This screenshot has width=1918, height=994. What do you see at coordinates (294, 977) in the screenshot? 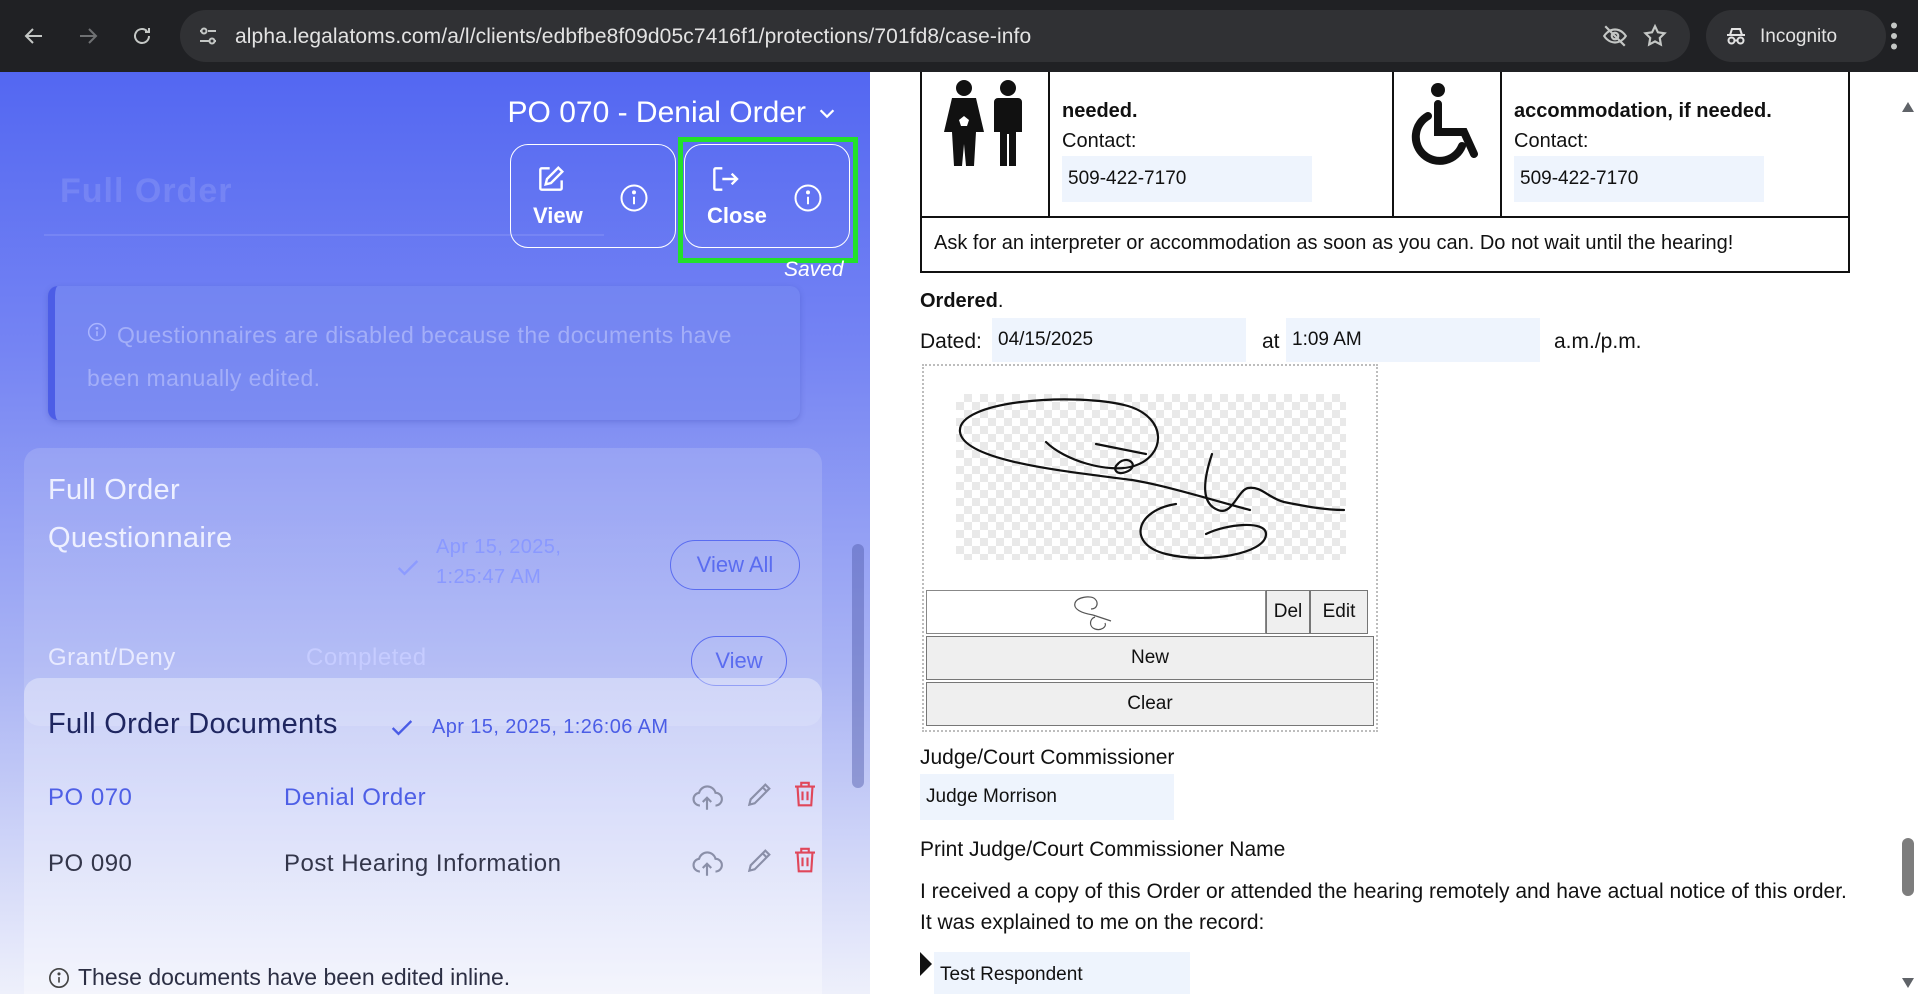
I see `edited-note-text: These documents have been edited inline.` at bounding box center [294, 977].